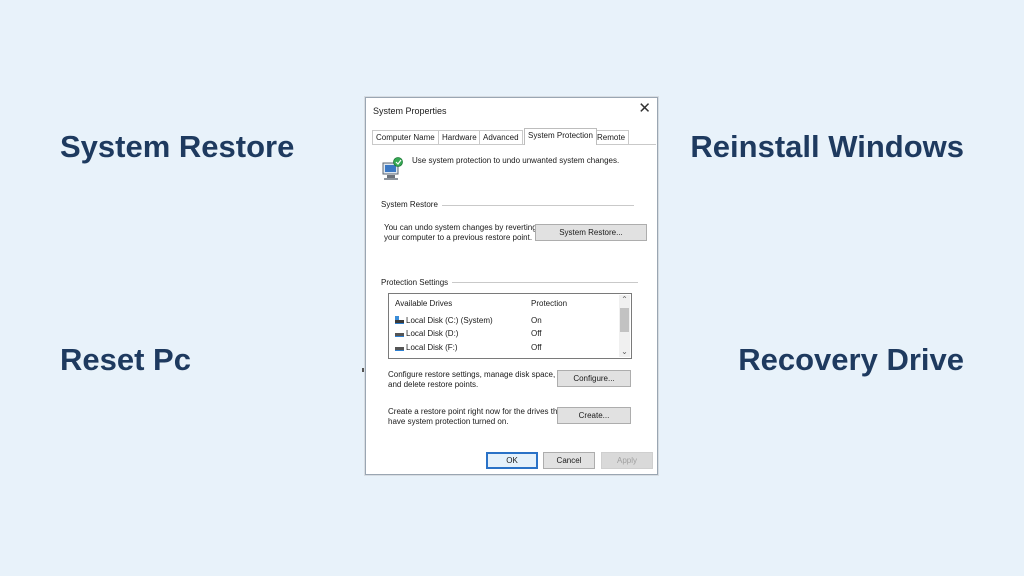 Image resolution: width=1024 pixels, height=576 pixels. Describe the element at coordinates (392, 168) in the screenshot. I see `system-protection-icon` at that location.